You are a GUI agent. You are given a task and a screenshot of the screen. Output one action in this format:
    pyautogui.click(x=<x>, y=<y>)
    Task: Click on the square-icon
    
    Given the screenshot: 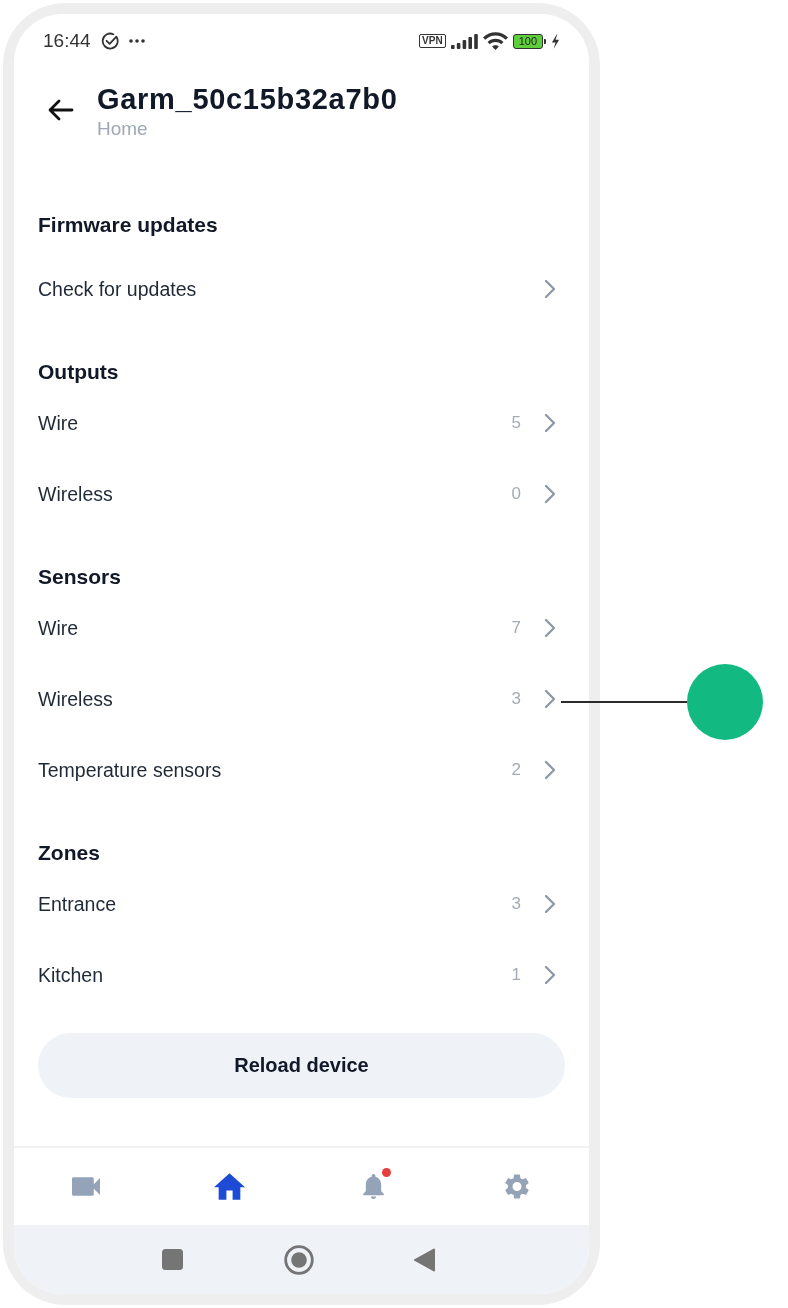 What is the action you would take?
    pyautogui.click(x=172, y=1259)
    